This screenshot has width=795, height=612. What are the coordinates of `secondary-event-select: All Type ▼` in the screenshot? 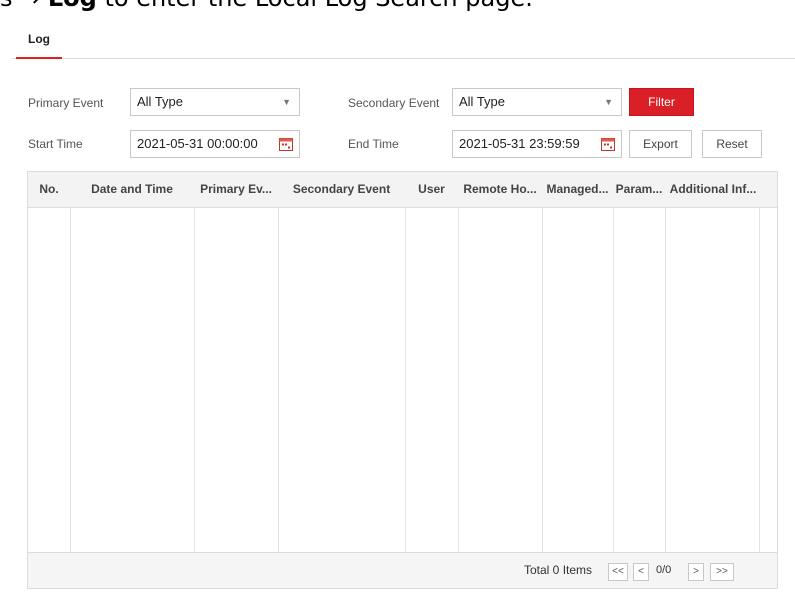 It's located at (537, 102).